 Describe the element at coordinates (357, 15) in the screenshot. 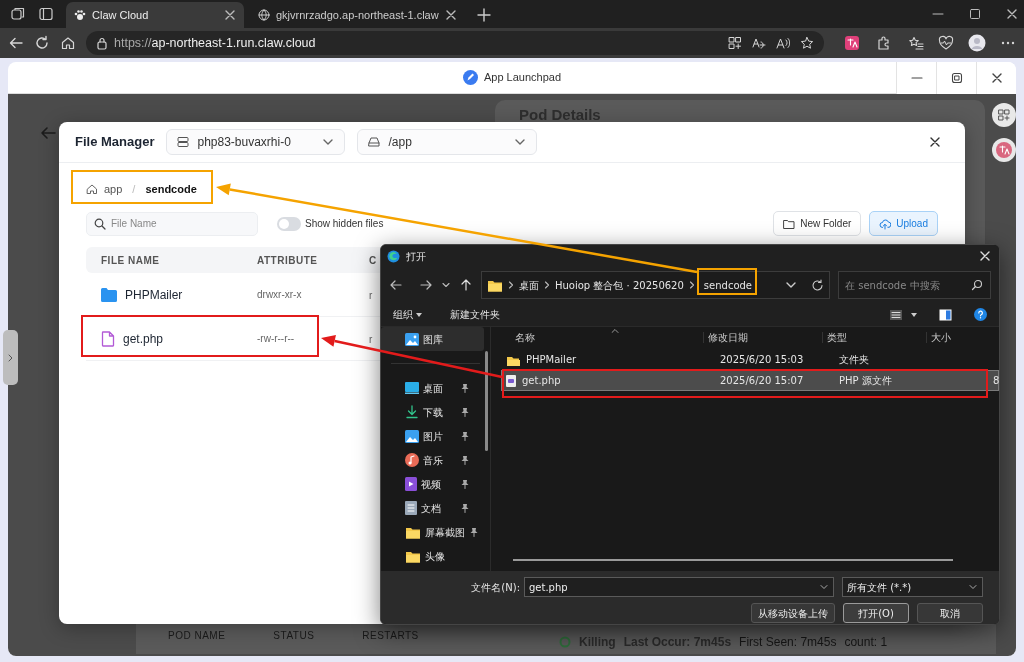

I see `browser-tab: gkjvrnrzadgo.ap-northeast-1.claw` at that location.